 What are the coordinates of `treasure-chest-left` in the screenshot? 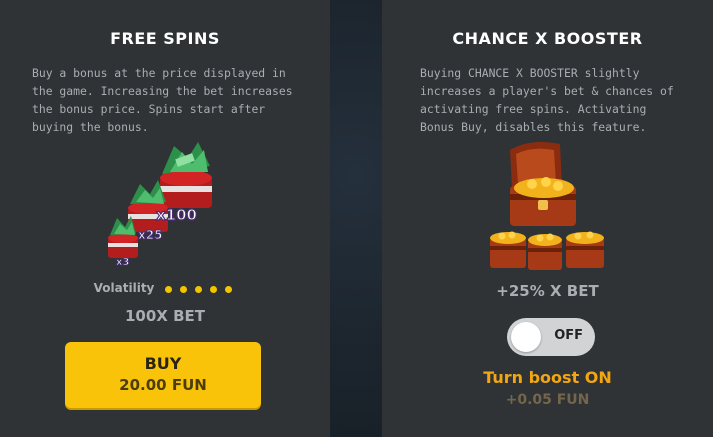 It's located at (508, 249).